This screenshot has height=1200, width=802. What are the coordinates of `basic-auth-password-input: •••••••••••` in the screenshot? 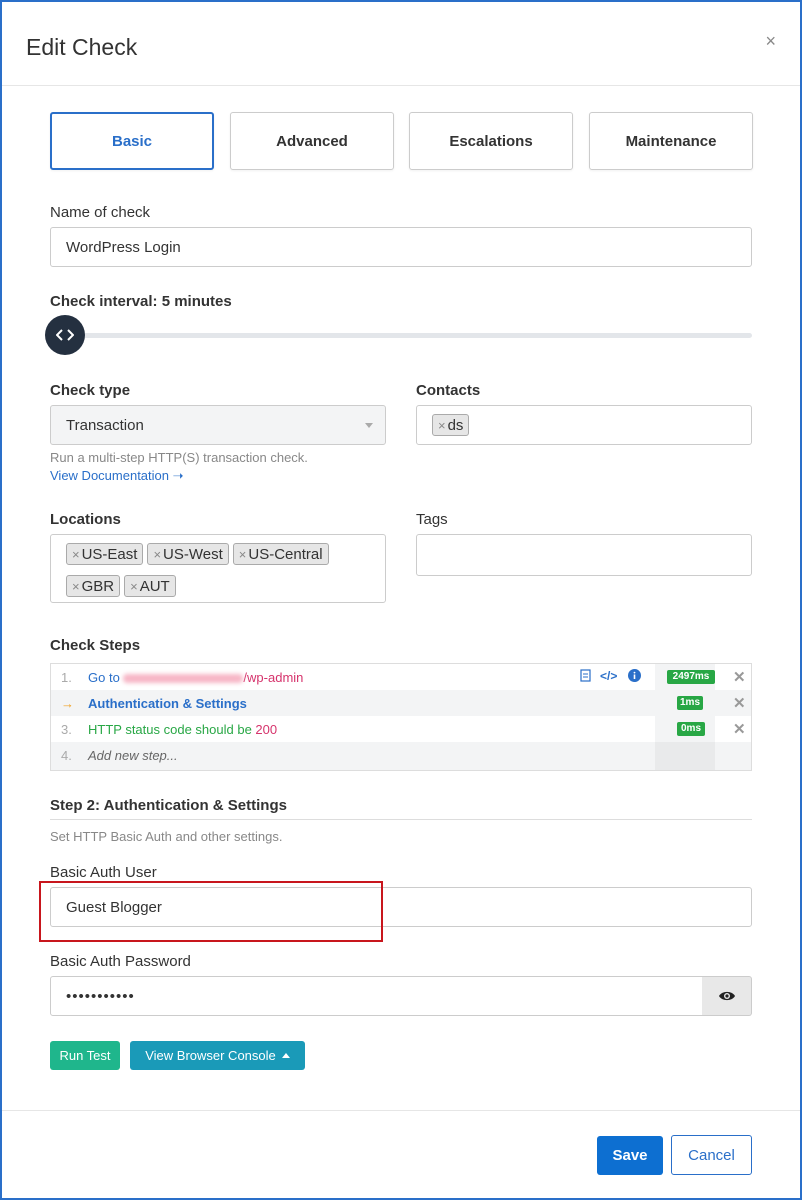 It's located at (376, 996).